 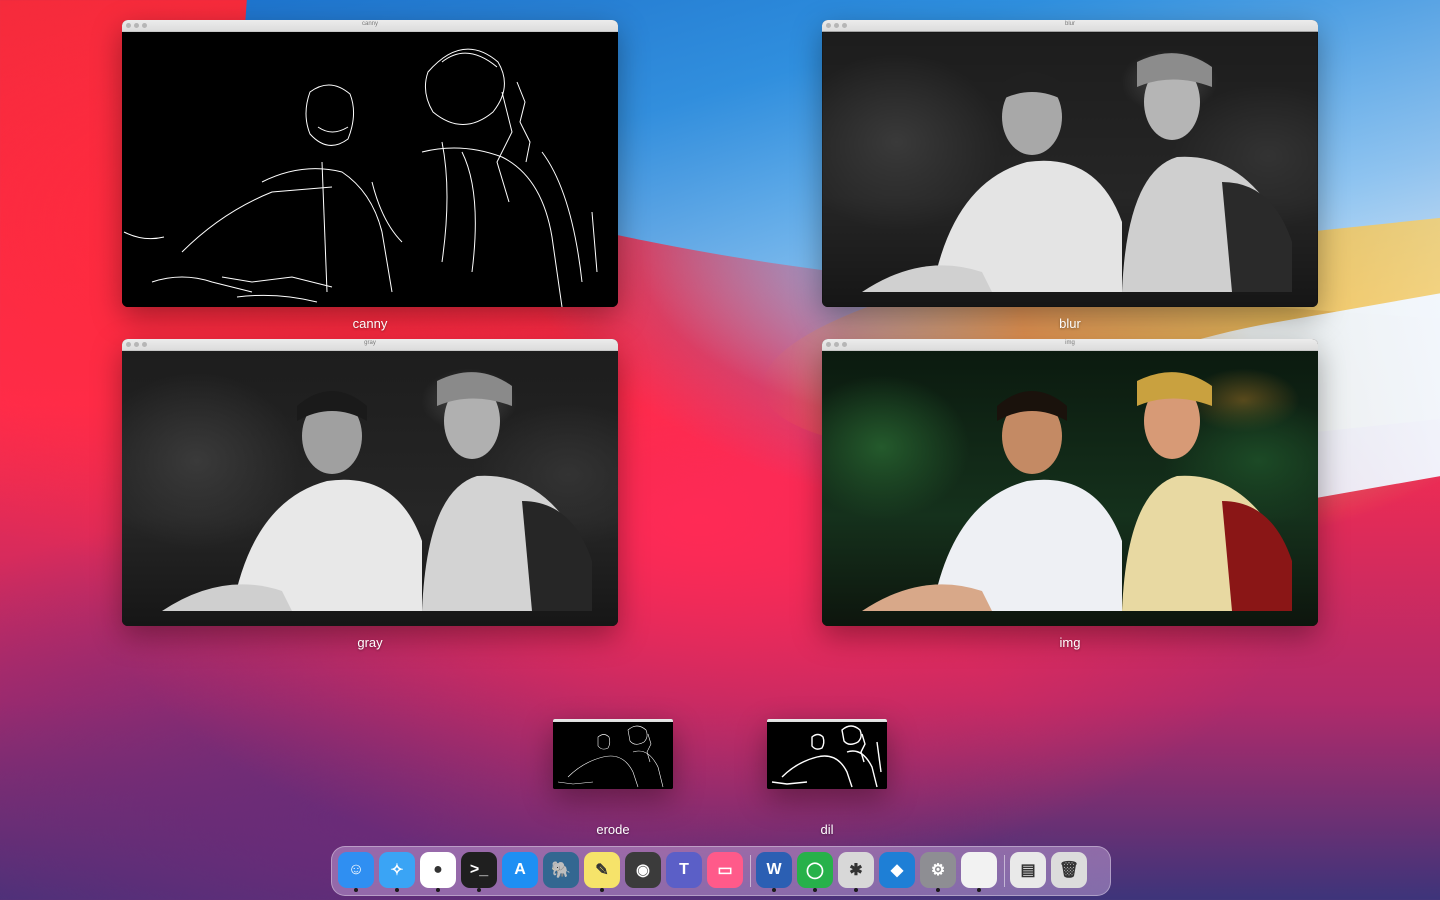 What do you see at coordinates (774, 872) in the screenshot?
I see `word-icon: W` at bounding box center [774, 872].